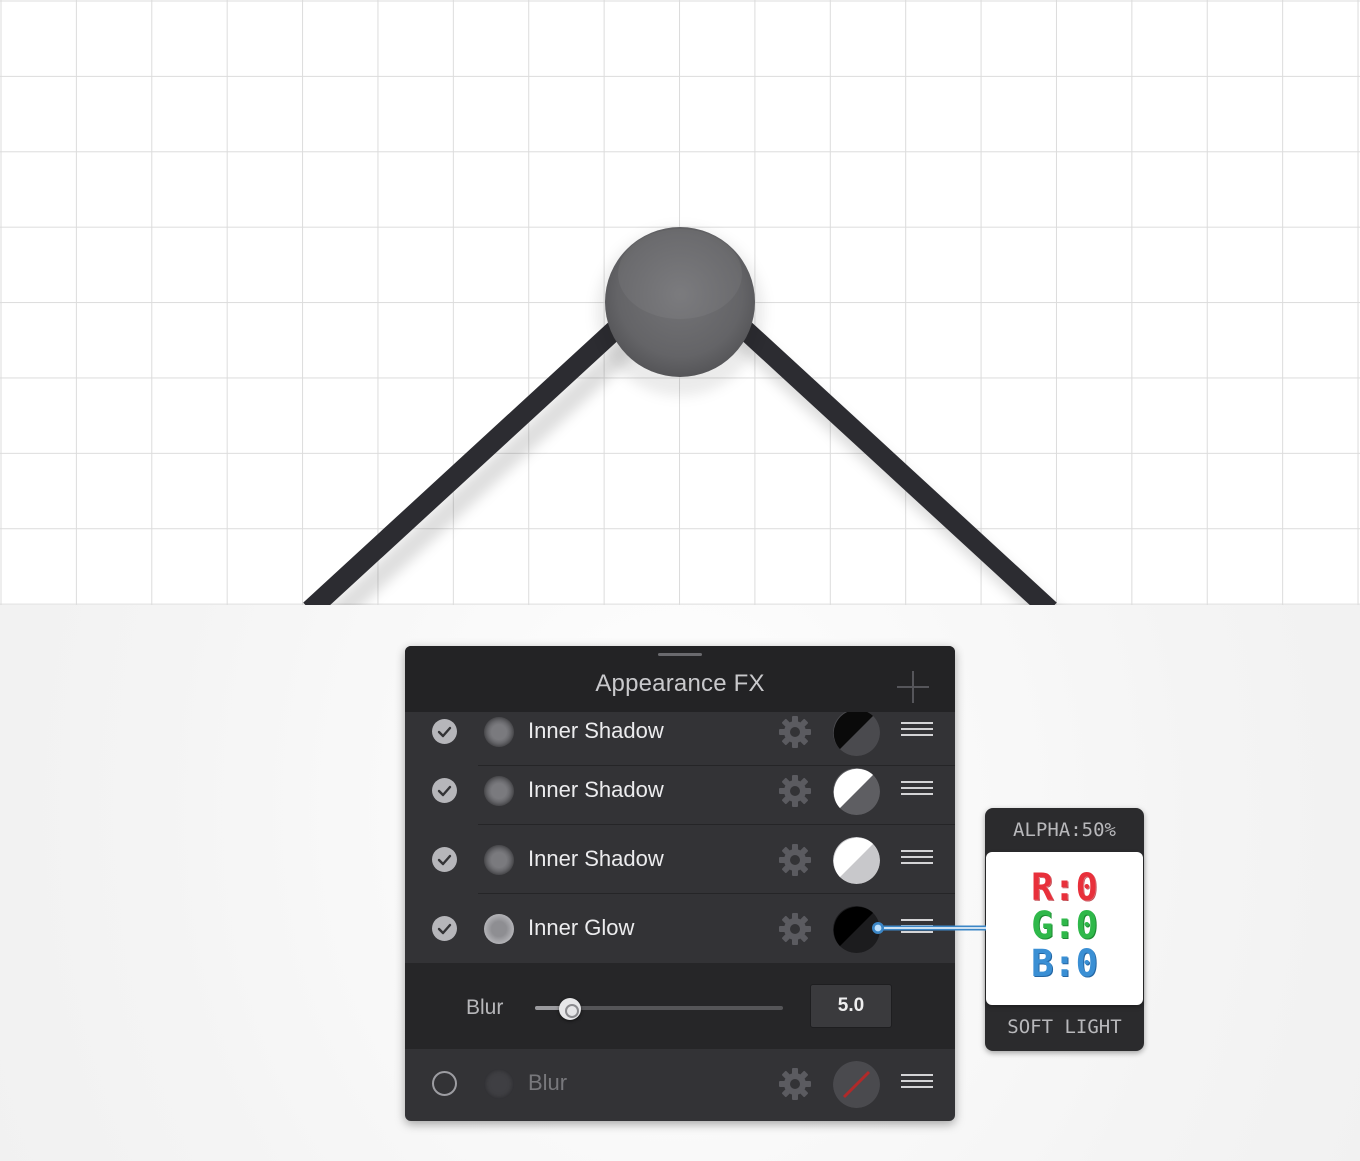 This screenshot has width=1360, height=1161. Describe the element at coordinates (680, 928) in the screenshot. I see `effect-row-inner-glow: Inner Glow` at that location.